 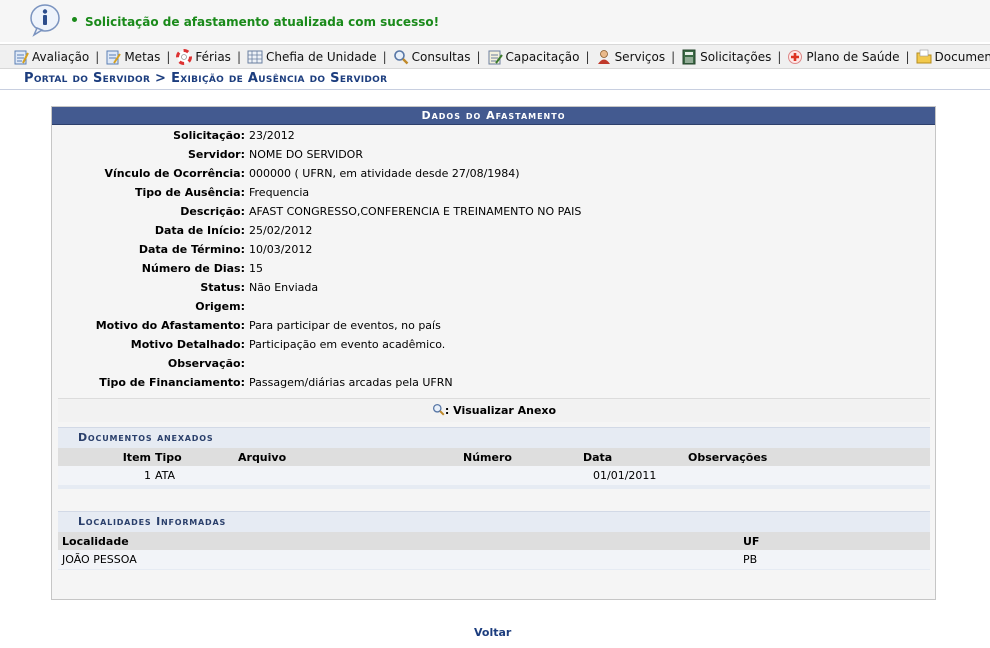 What do you see at coordinates (347, 344) in the screenshot?
I see `field-value: Participação em evento acadêmico.` at bounding box center [347, 344].